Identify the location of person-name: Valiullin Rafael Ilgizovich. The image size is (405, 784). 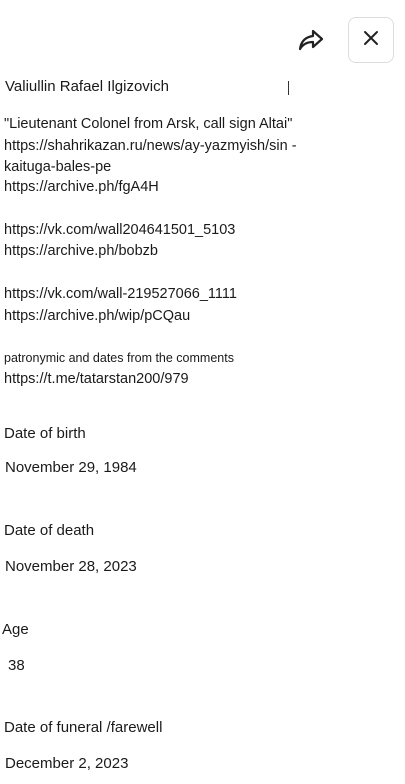
(87, 86).